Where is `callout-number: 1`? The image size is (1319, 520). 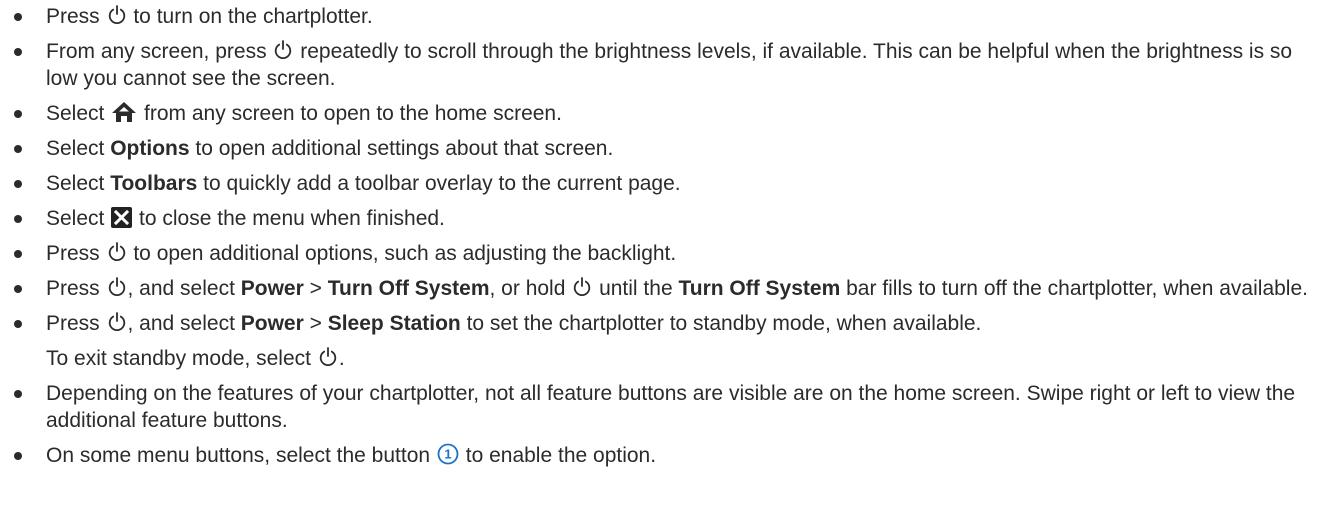
callout-number: 1 is located at coordinates (447, 454).